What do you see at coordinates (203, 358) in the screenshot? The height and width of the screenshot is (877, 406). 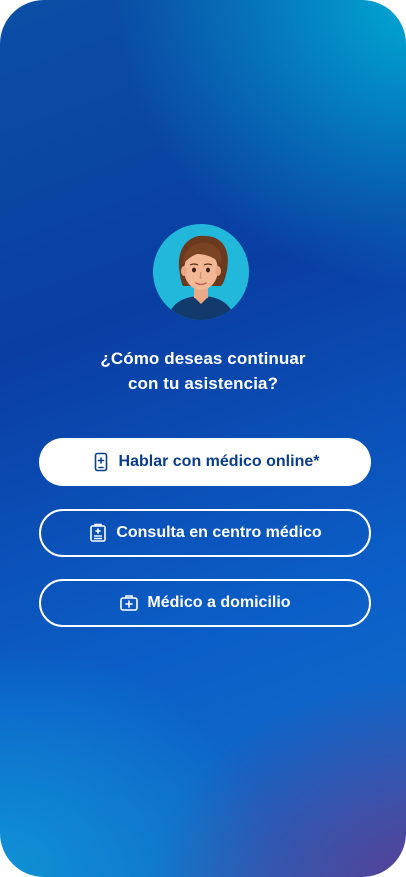 I see `question-line-1: ¿Cómo deseas continuar` at bounding box center [203, 358].